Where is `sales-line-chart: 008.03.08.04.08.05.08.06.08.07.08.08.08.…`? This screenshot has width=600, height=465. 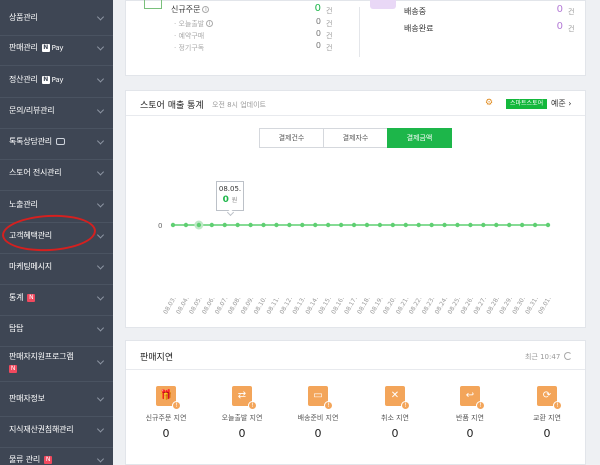
sales-line-chart: 008.03.08.04.08.05.08.06.08.07.08.08.08.… is located at coordinates (355, 268).